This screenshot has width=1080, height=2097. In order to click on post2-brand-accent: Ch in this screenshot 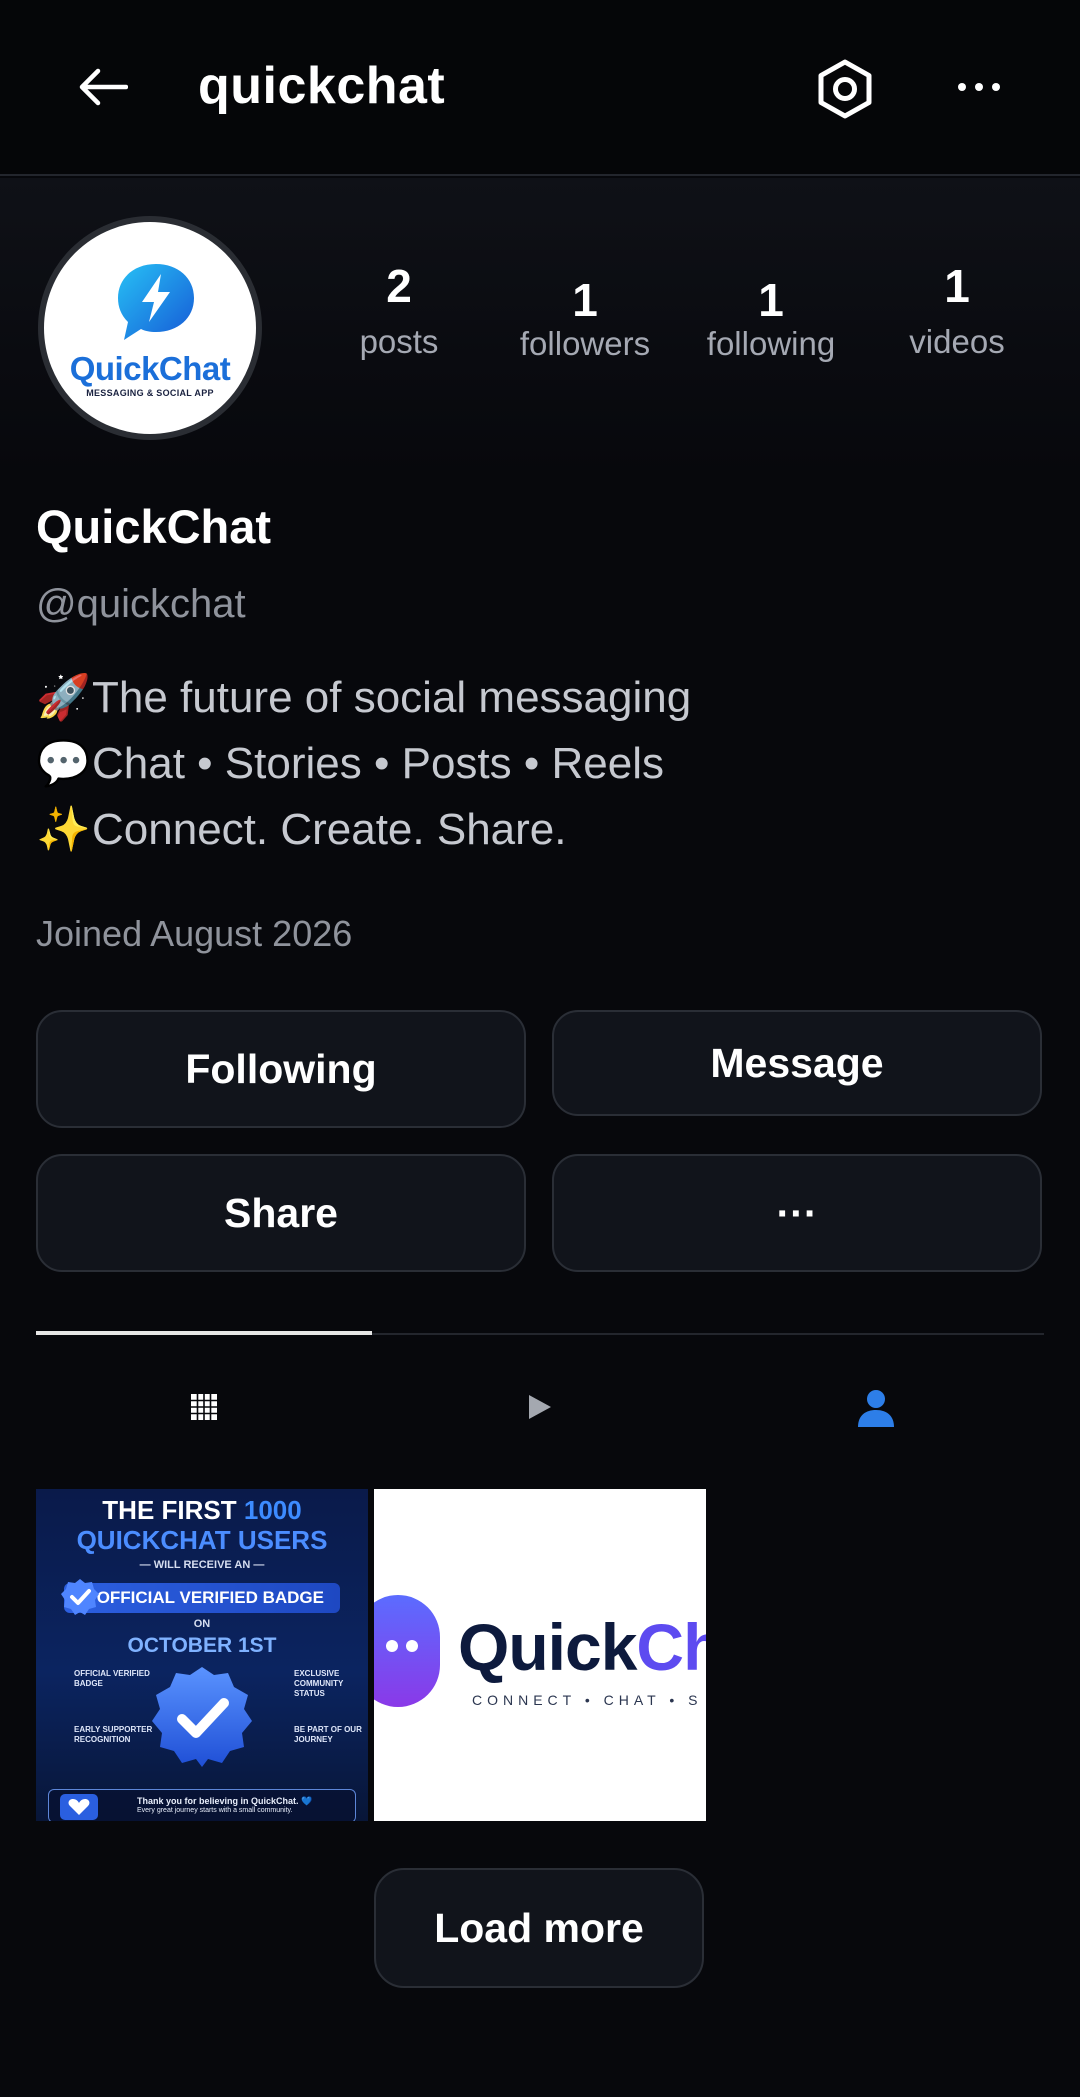, I will do `click(671, 1647)`.